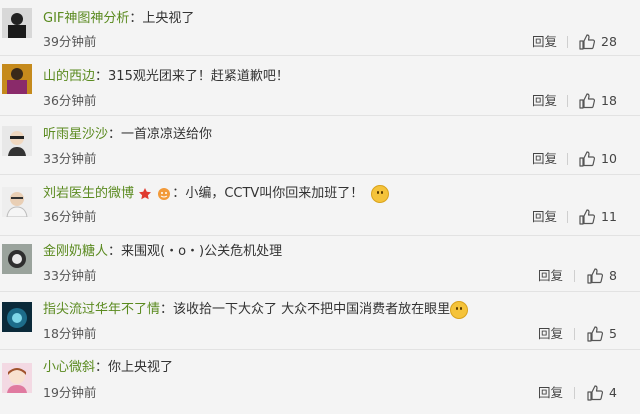 The width and height of the screenshot is (640, 414). What do you see at coordinates (70, 392) in the screenshot?
I see `comment-time: 19分钟前` at bounding box center [70, 392].